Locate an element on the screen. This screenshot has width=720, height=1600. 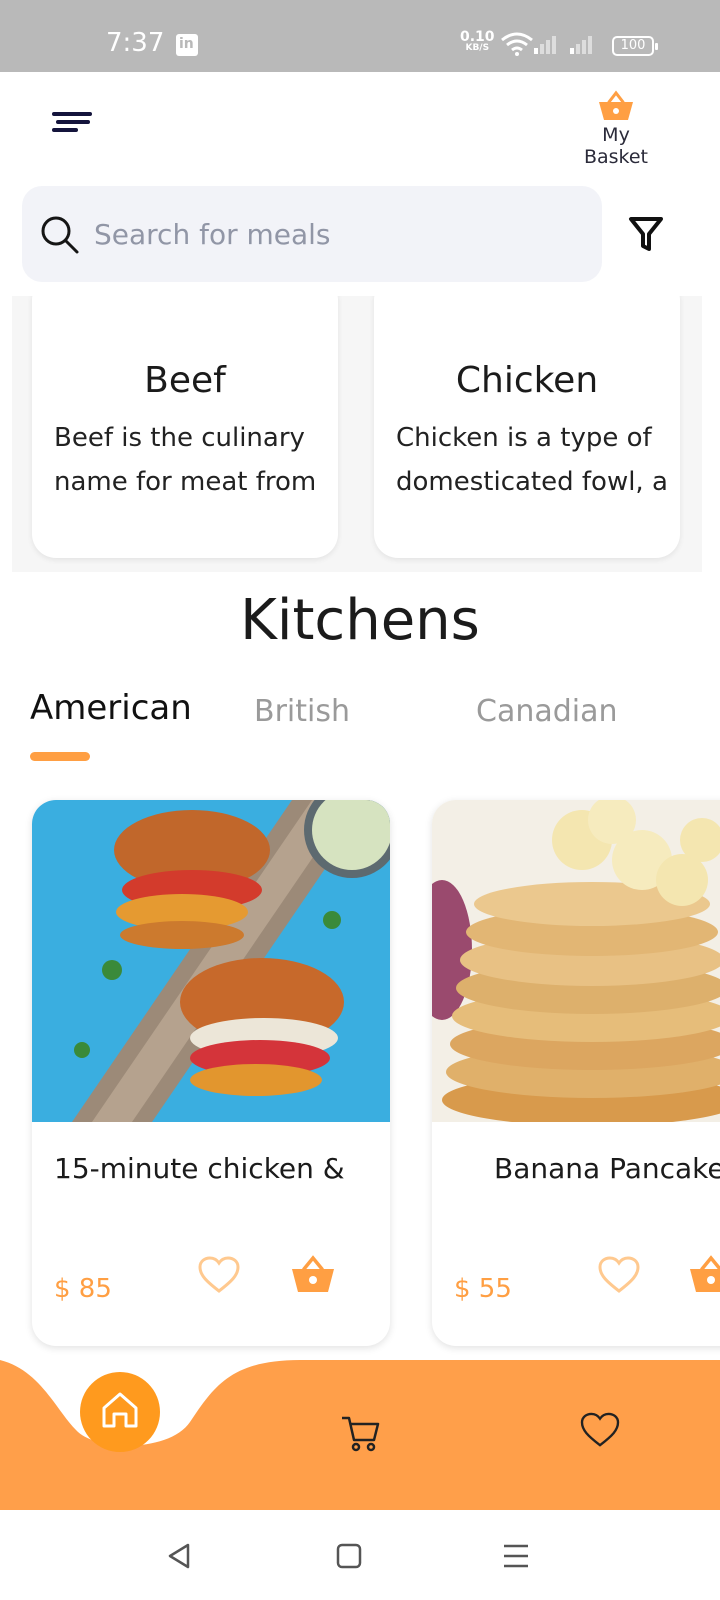
status-bar: 7:37 in 0.10 KB/S 100 is located at coordinates (360, 36).